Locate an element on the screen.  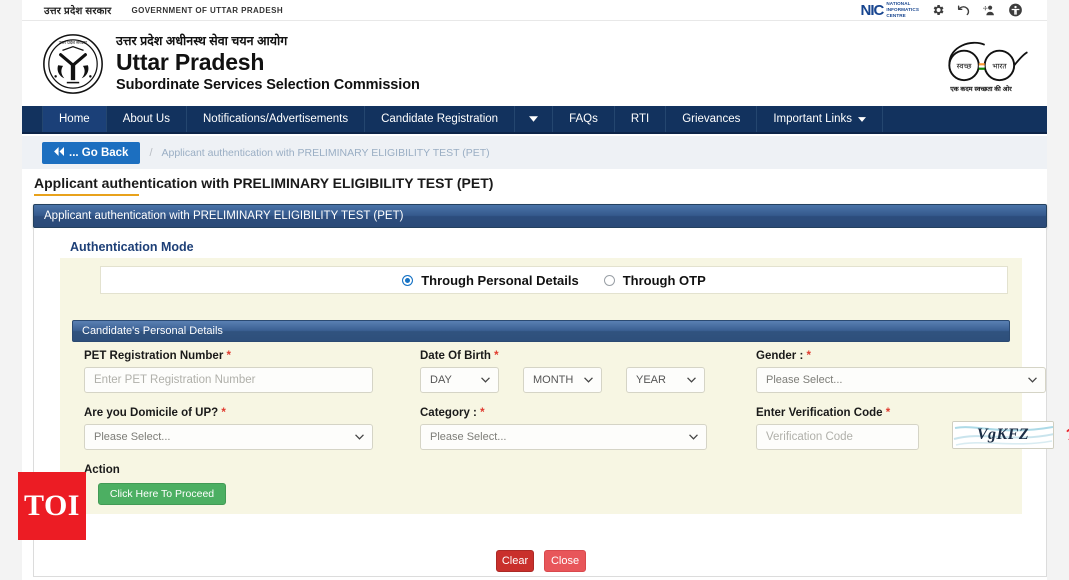
go-back-button: ... Go Back is located at coordinates (91, 152).